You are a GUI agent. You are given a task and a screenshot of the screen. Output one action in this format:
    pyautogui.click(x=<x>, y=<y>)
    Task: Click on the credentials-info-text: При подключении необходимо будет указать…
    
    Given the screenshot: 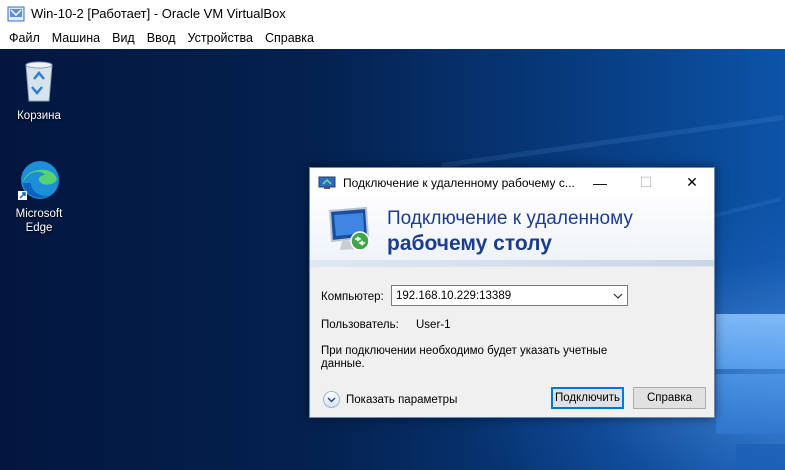 What is the action you would take?
    pyautogui.click(x=464, y=357)
    